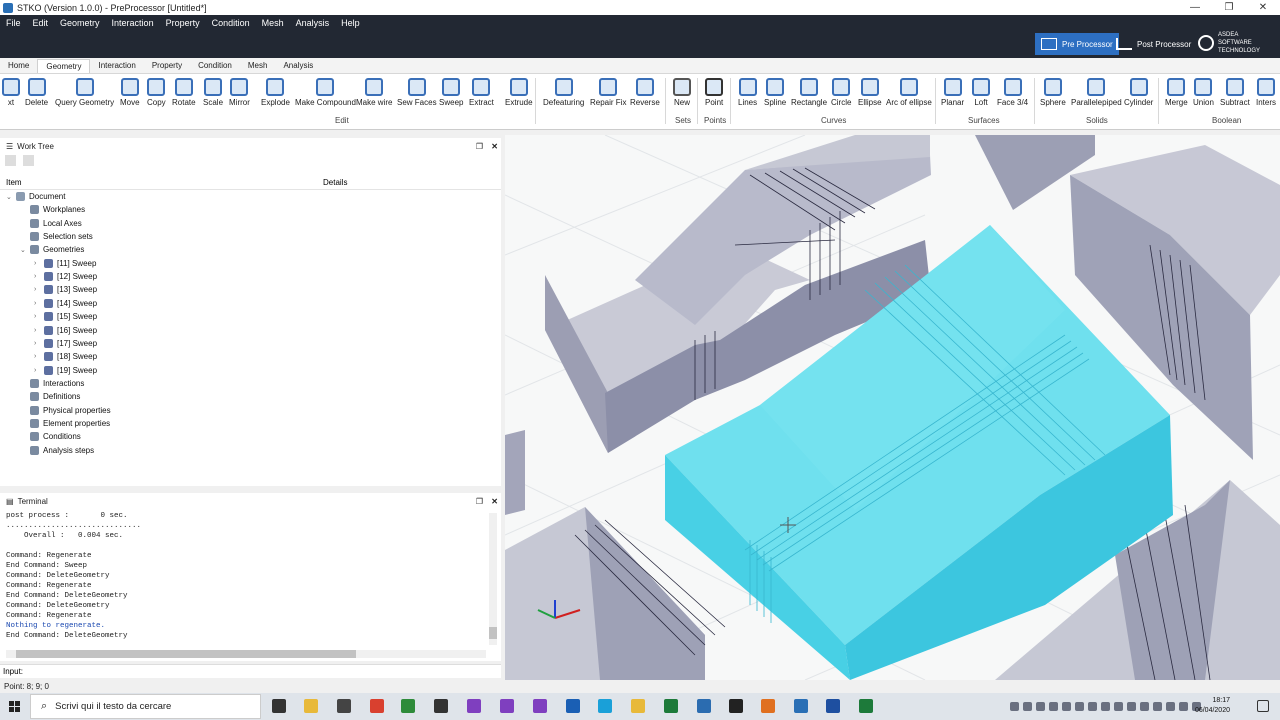  Describe the element at coordinates (1266, 92) in the screenshot. I see `inters-button: Inters` at that location.